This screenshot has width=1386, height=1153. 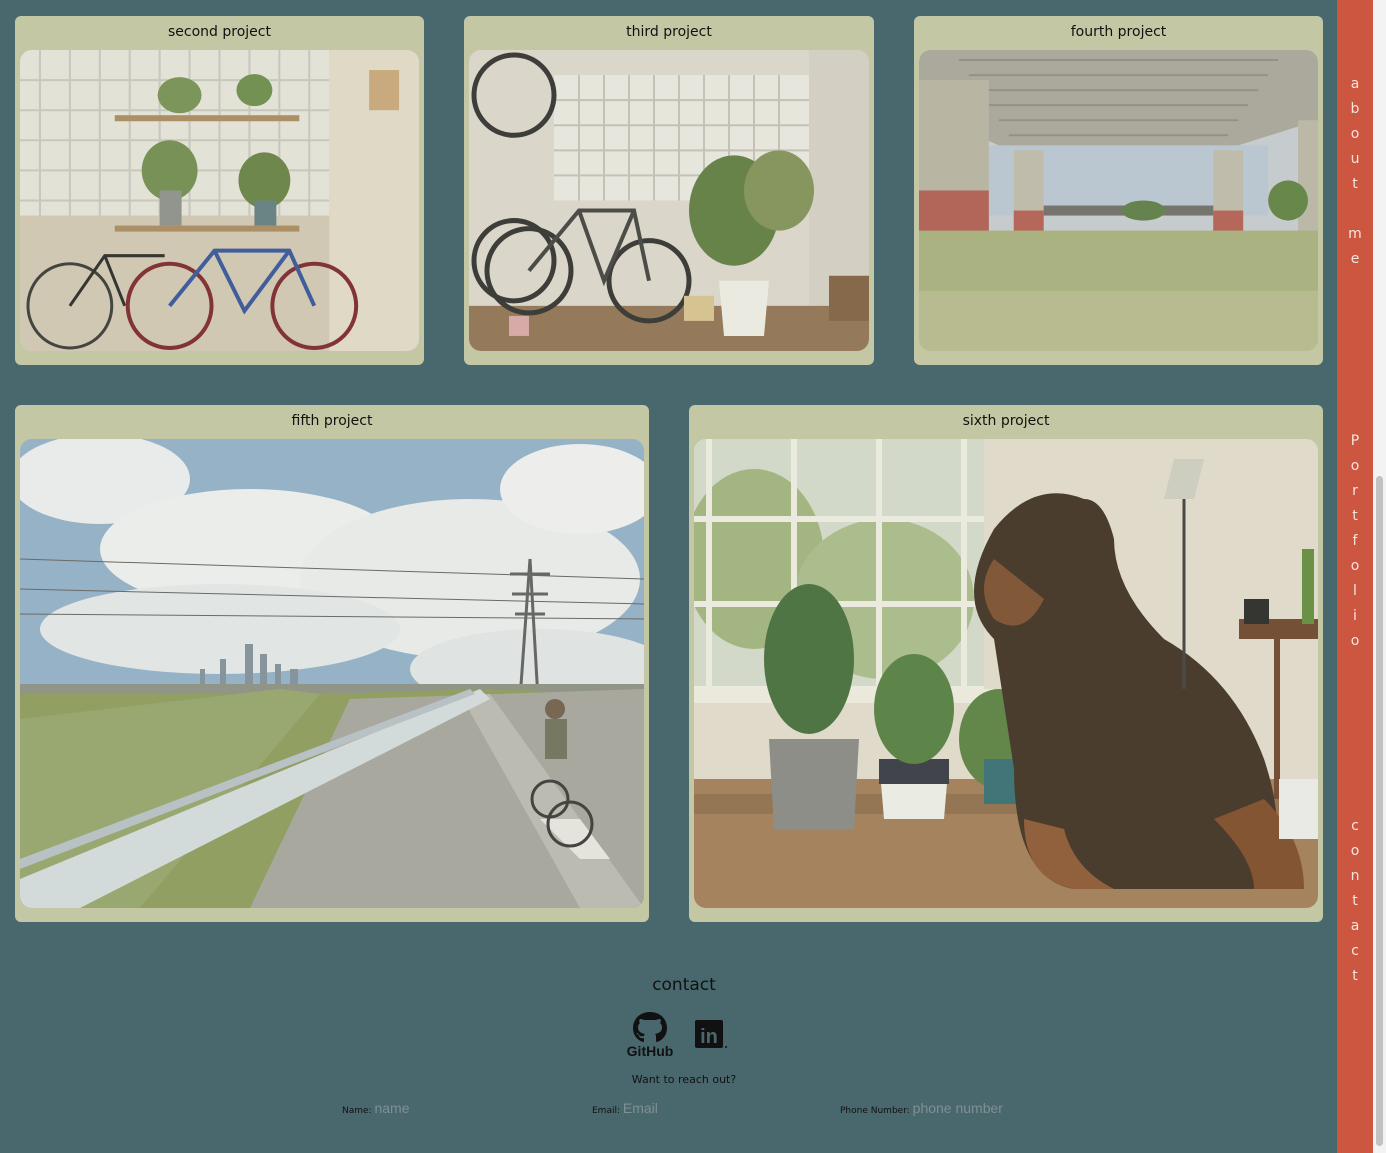 I want to click on project-card-fourth: fourth project, so click(x=1118, y=190).